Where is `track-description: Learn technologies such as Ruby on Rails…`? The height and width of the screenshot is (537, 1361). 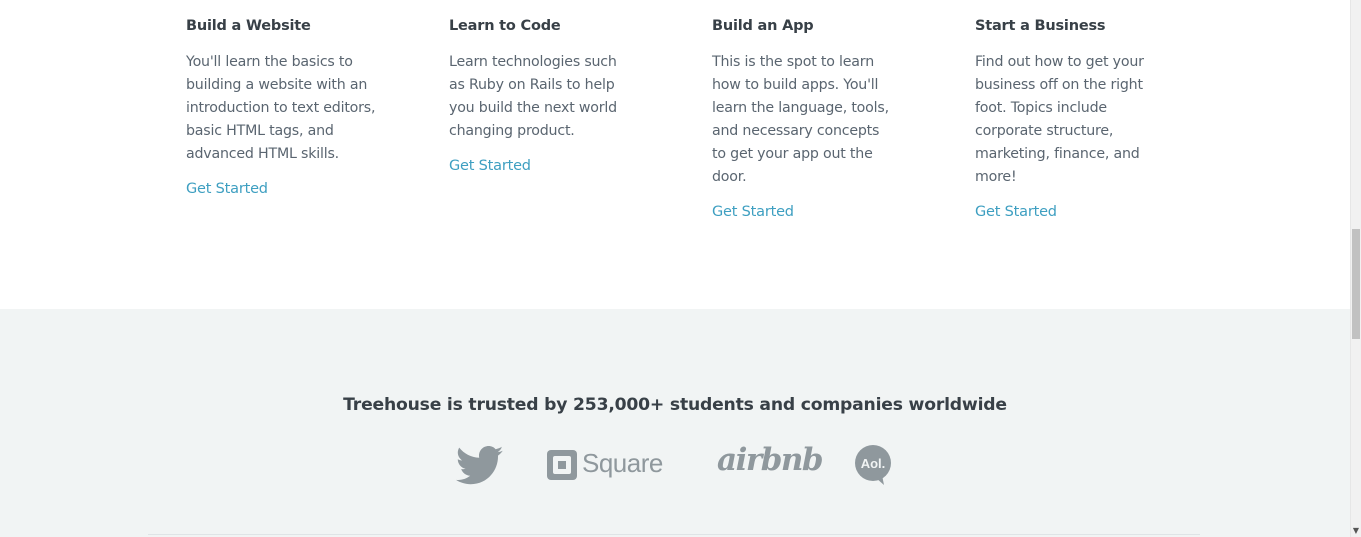 track-description: Learn technologies such as Ruby on Rails… is located at coordinates (533, 96).